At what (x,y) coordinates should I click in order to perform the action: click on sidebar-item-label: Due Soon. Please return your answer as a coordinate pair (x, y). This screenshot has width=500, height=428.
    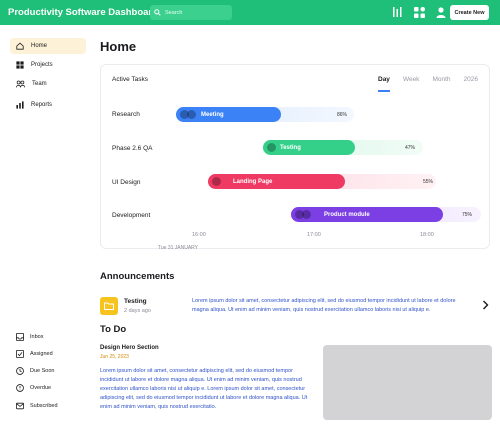
    Looking at the image, I should click on (42, 371).